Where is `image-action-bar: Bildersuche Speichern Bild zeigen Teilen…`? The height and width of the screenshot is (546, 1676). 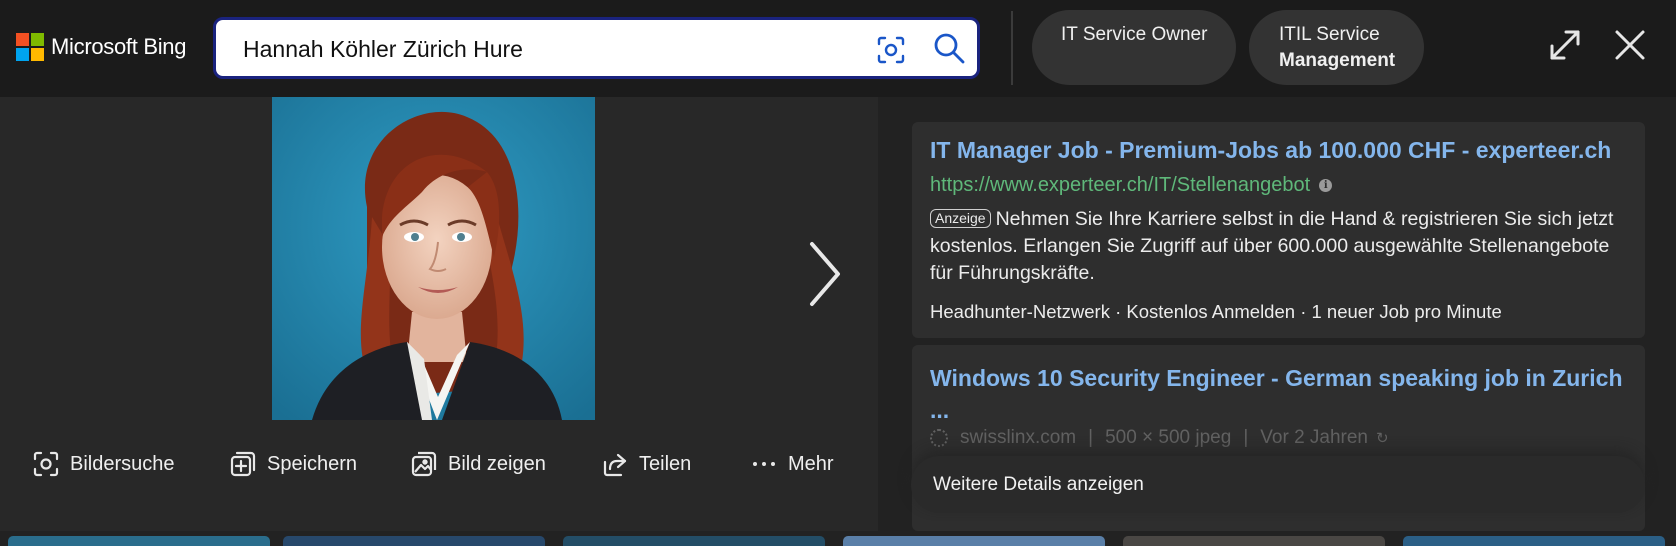
image-action-bar: Bildersuche Speichern Bild zeigen Teilen… is located at coordinates (439, 469).